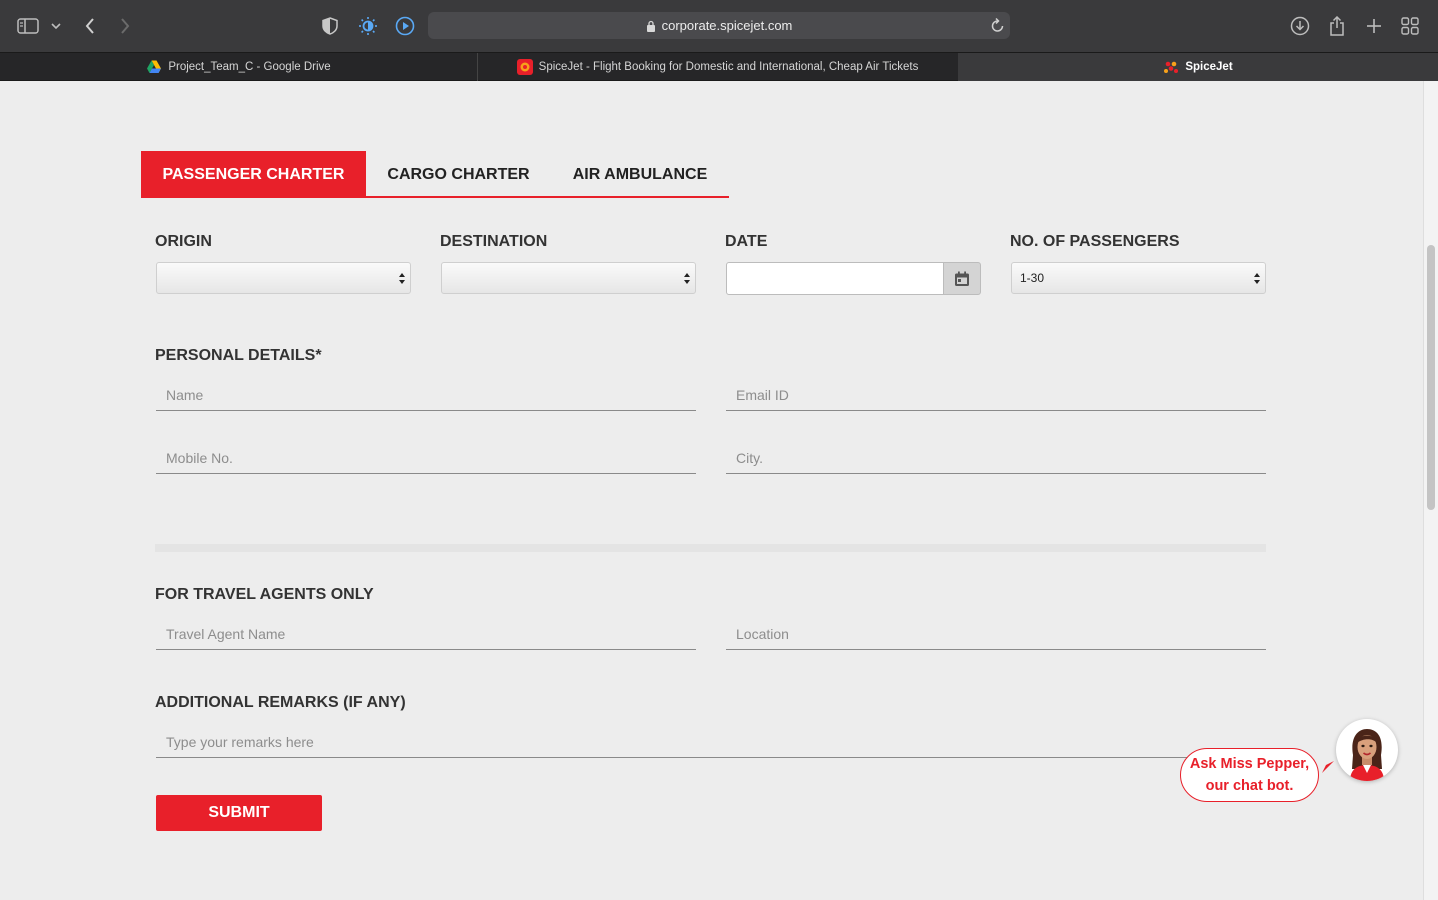  What do you see at coordinates (1300, 26) in the screenshot?
I see `download-icon` at bounding box center [1300, 26].